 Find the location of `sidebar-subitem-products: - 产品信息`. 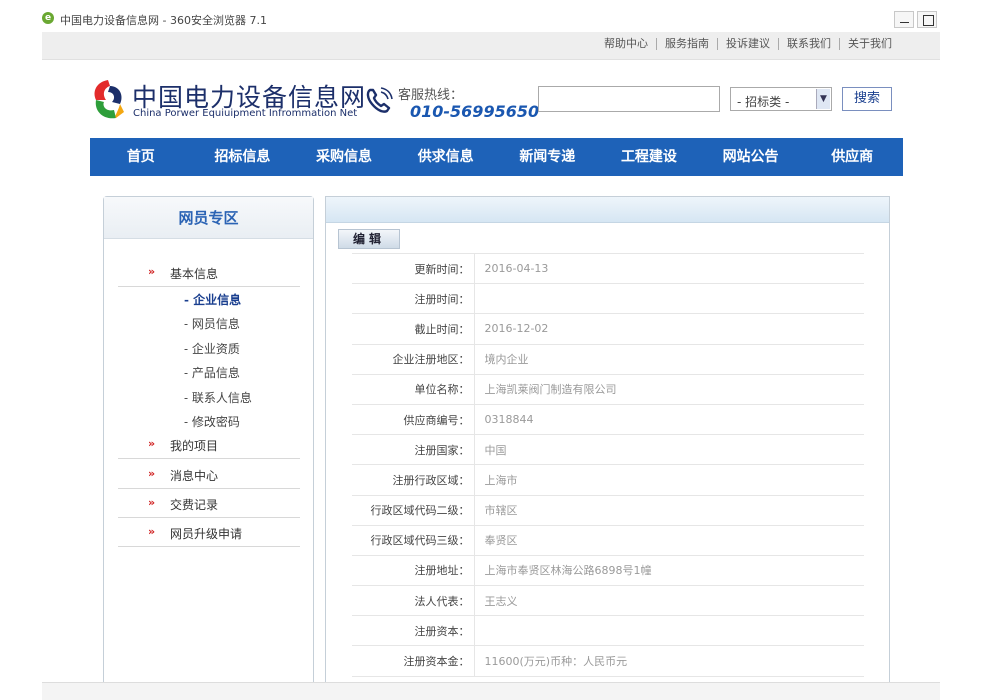

sidebar-subitem-products: - 产品信息 is located at coordinates (212, 372).